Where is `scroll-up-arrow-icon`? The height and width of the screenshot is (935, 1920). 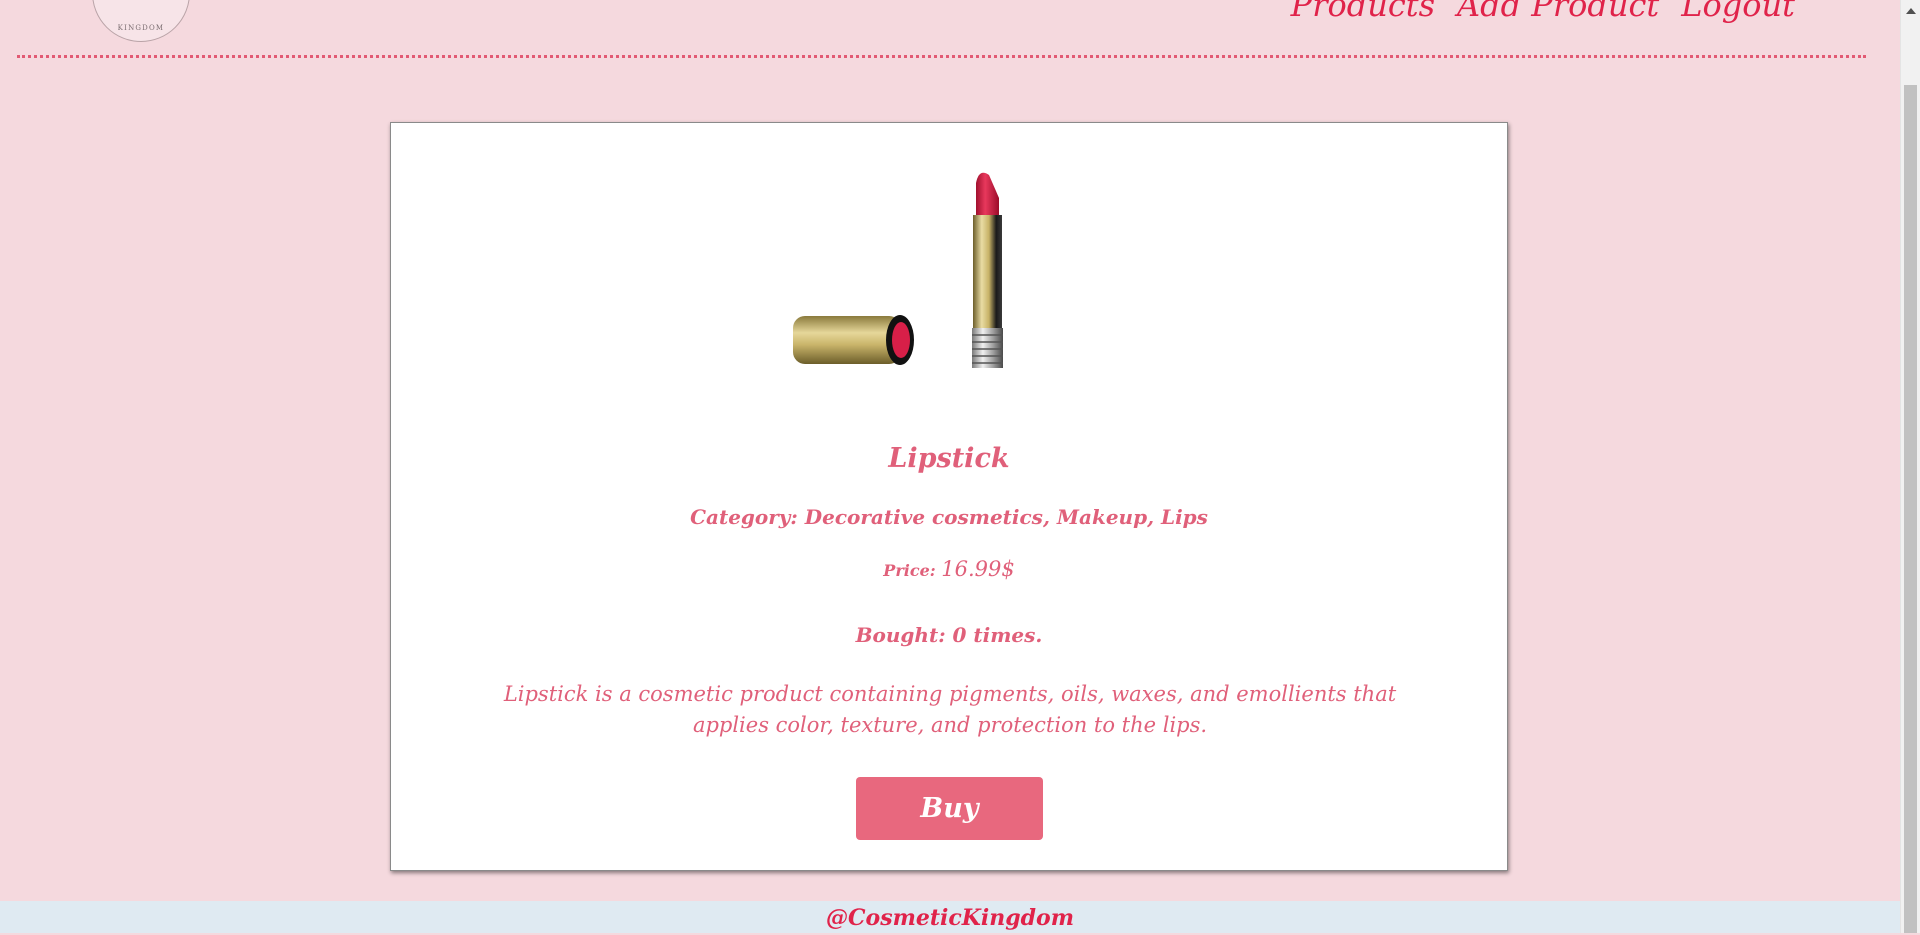
scroll-up-arrow-icon is located at coordinates (1911, 11).